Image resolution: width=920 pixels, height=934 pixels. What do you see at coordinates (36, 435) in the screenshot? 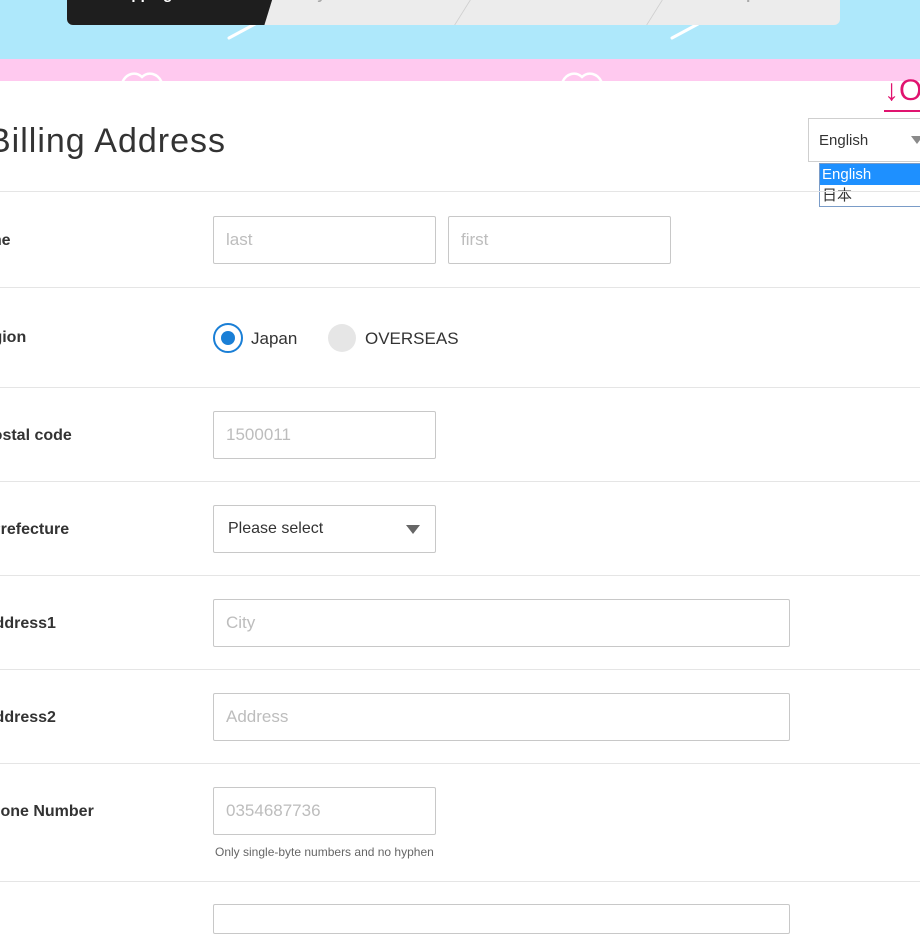
I see `postal-code-label: Postal code` at bounding box center [36, 435].